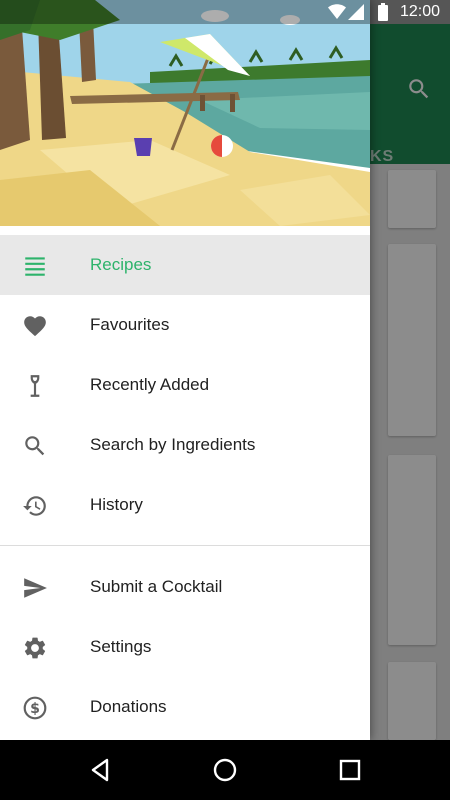 The image size is (450, 800). What do you see at coordinates (185, 707) in the screenshot?
I see `nav-item-donations: $ Donations` at bounding box center [185, 707].